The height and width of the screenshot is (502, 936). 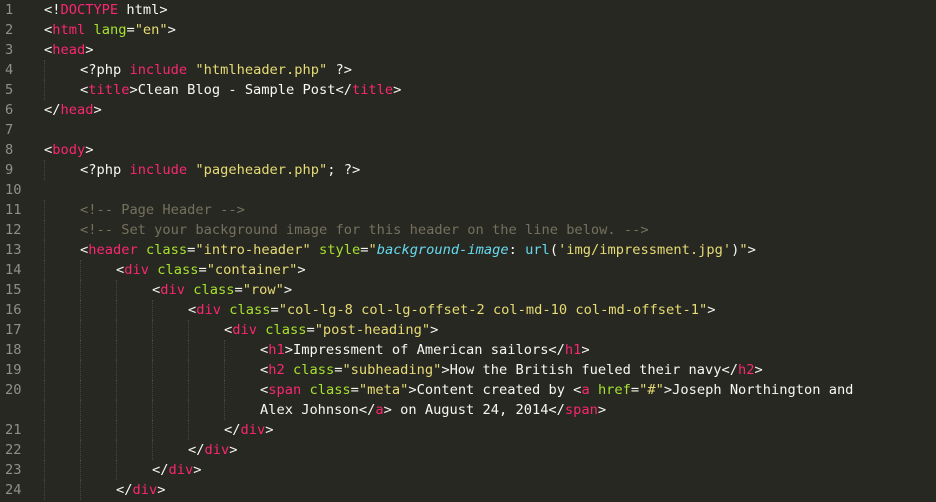 I want to click on code-line: 17 <div class="post-heading">, so click(x=468, y=330).